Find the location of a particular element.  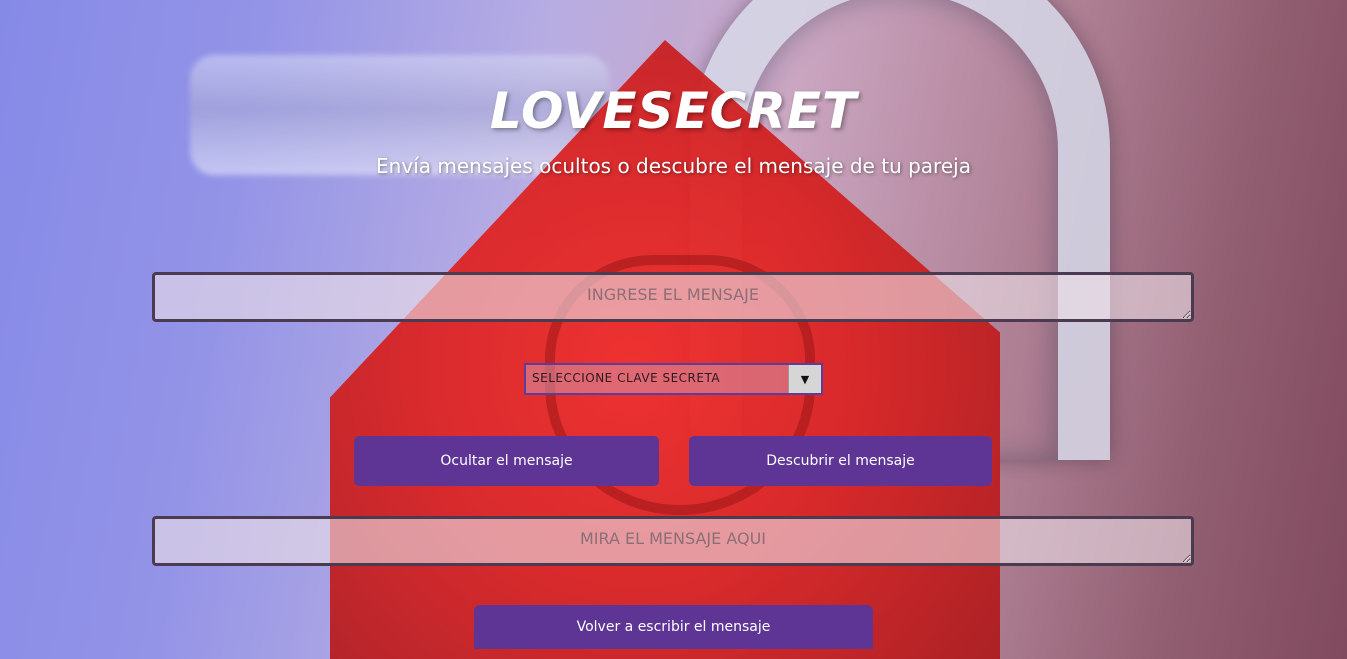

secret-key-select: SELECCIONE CLAVE SECRETA ▼ is located at coordinates (673, 379).